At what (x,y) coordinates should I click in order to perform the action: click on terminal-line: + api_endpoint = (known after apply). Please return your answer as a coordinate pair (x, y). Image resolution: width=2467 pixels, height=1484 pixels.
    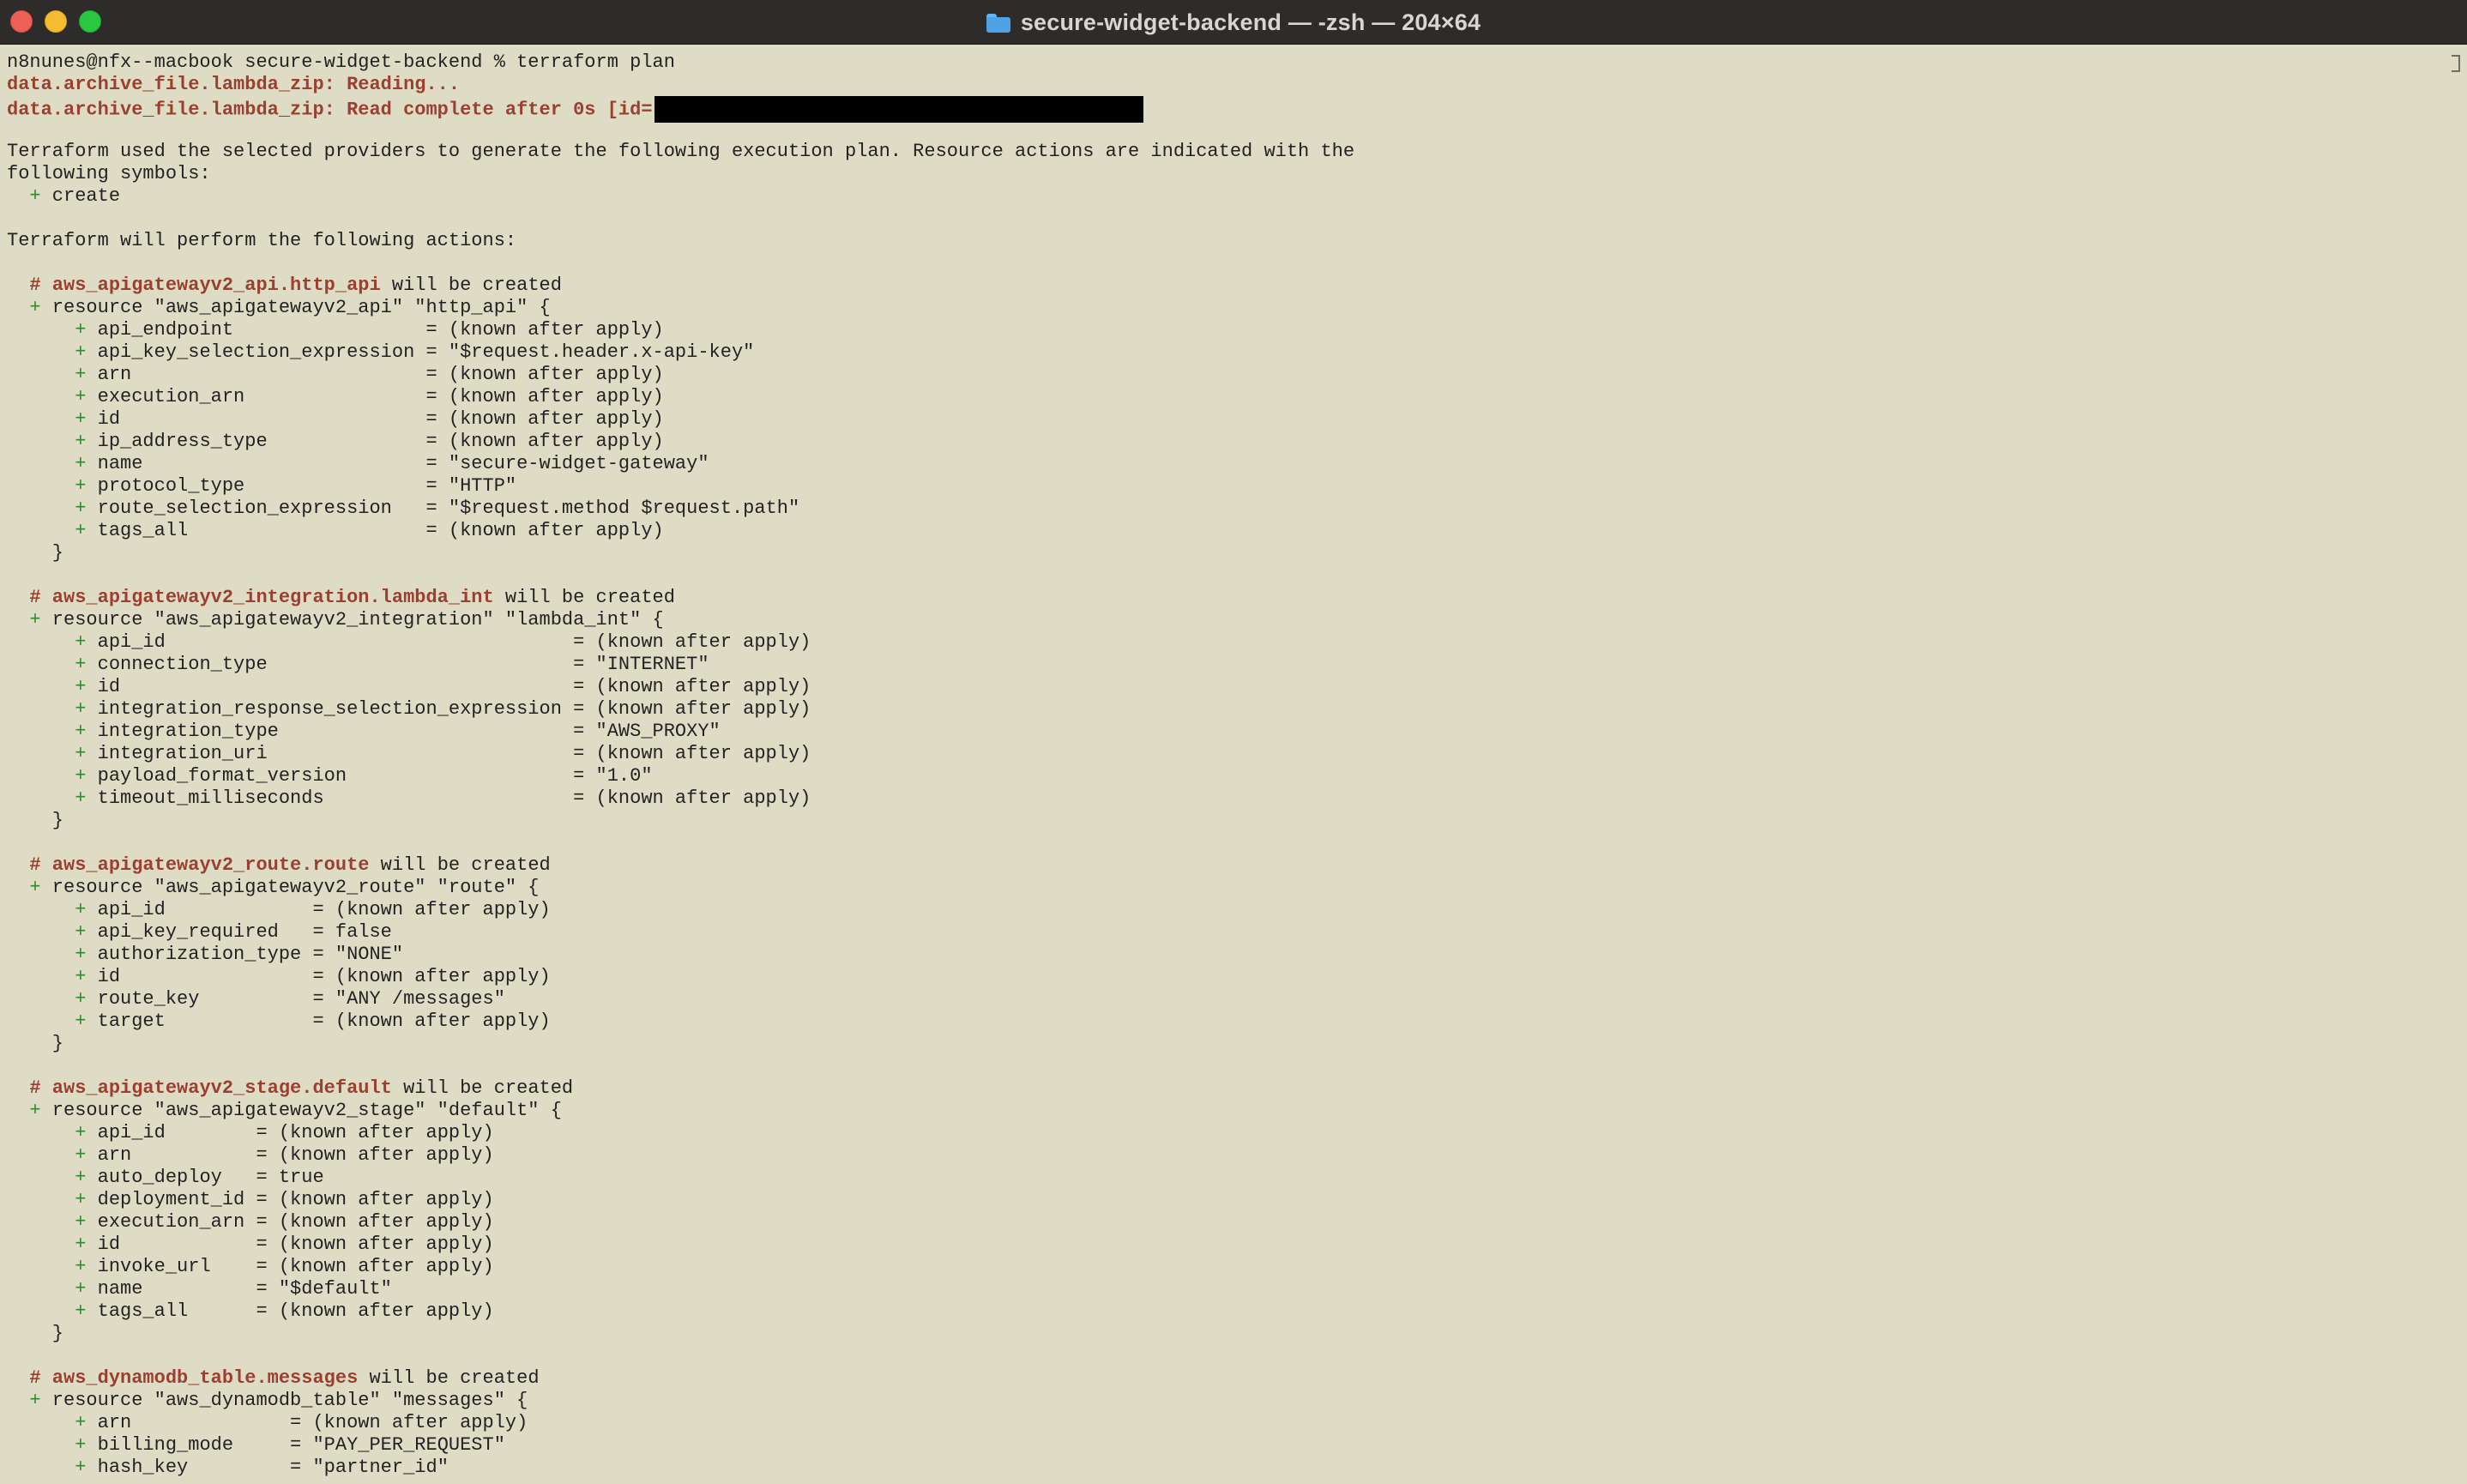
    Looking at the image, I should click on (1232, 330).